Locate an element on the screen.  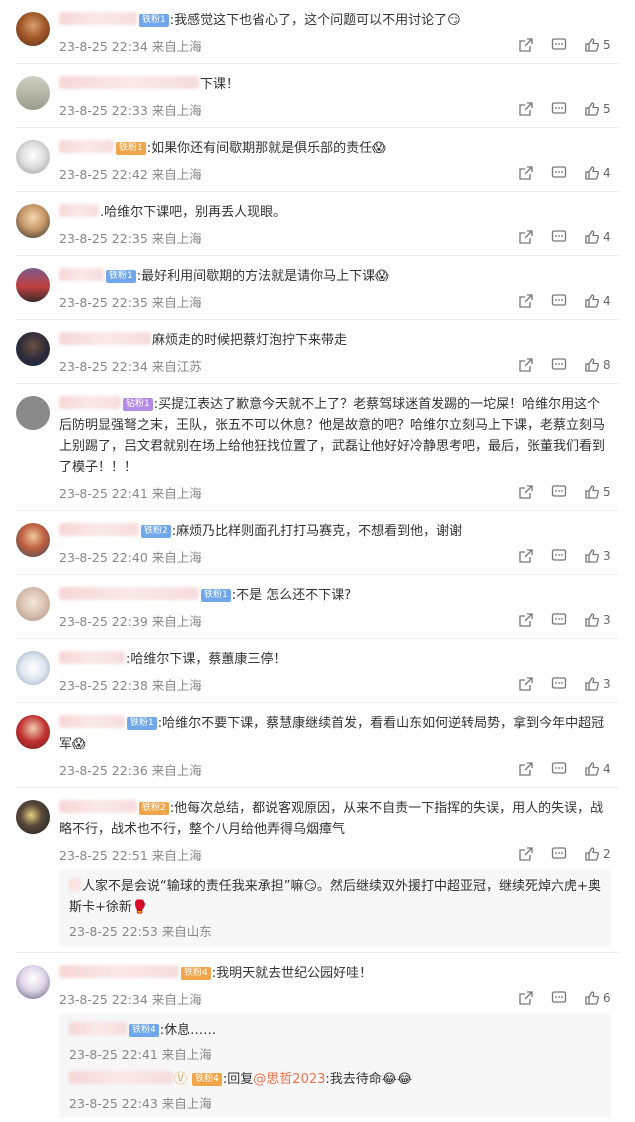
comment-actions: 6 is located at coordinates (556, 998).